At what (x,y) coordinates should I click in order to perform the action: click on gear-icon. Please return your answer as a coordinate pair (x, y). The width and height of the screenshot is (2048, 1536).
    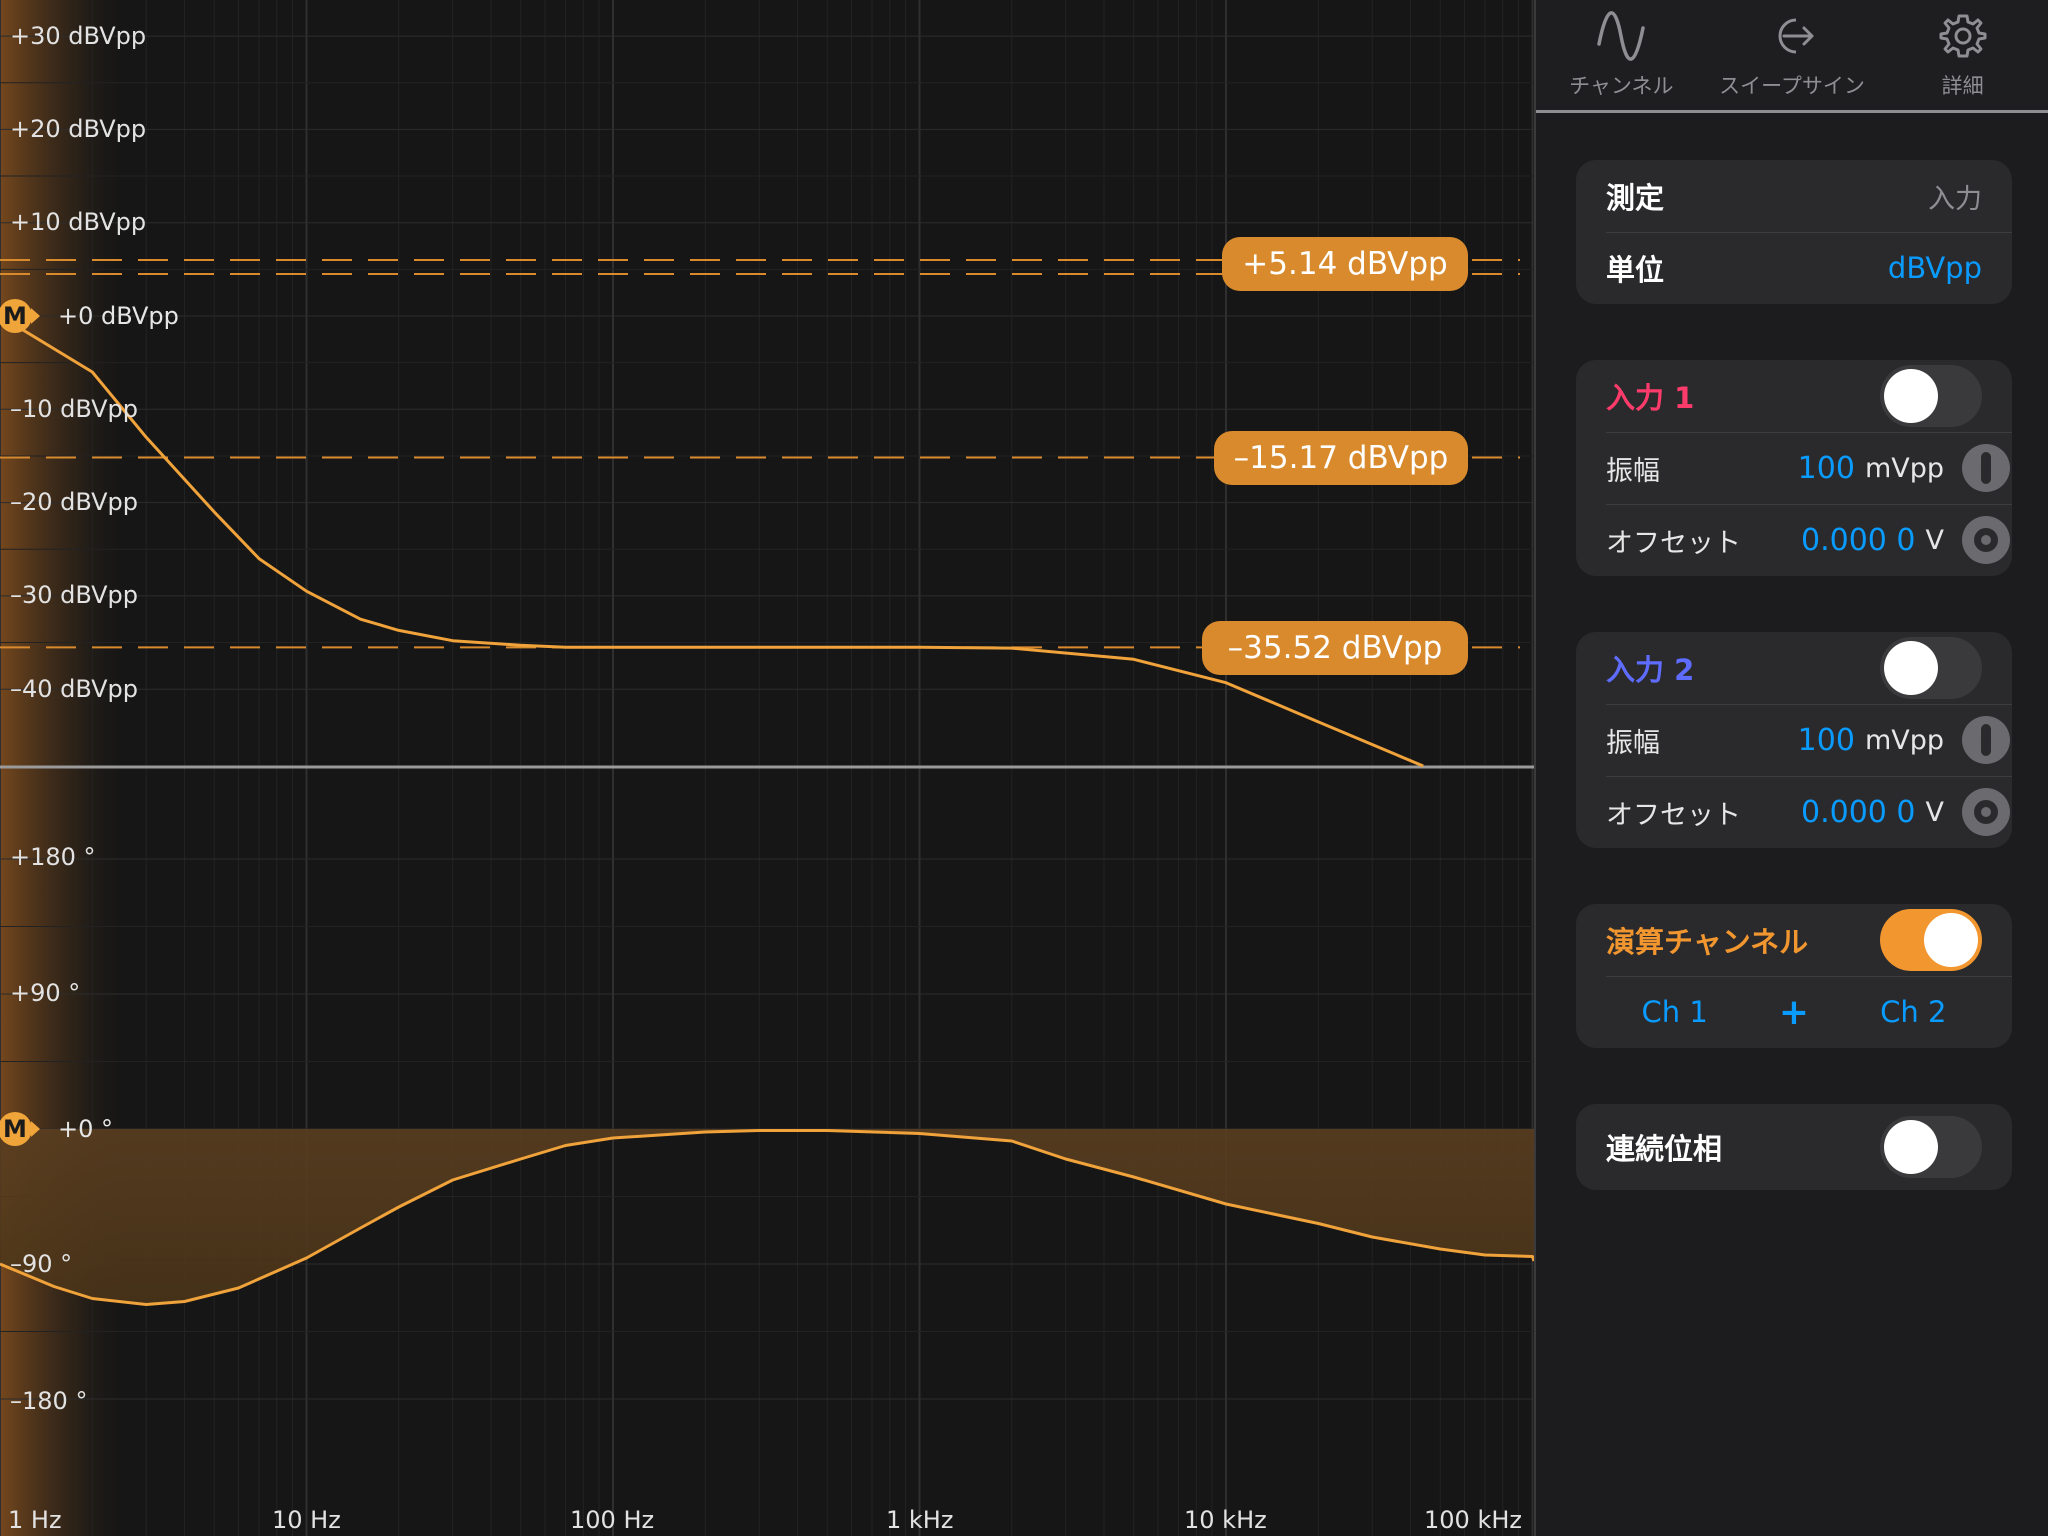
    Looking at the image, I should click on (1963, 36).